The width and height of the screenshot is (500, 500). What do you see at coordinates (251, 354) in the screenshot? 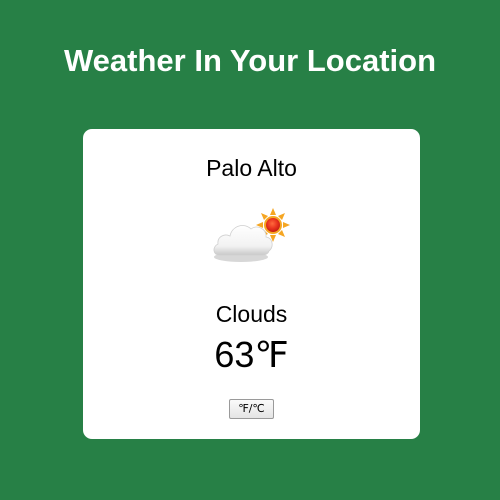
I see `temperature-value: 63℉` at bounding box center [251, 354].